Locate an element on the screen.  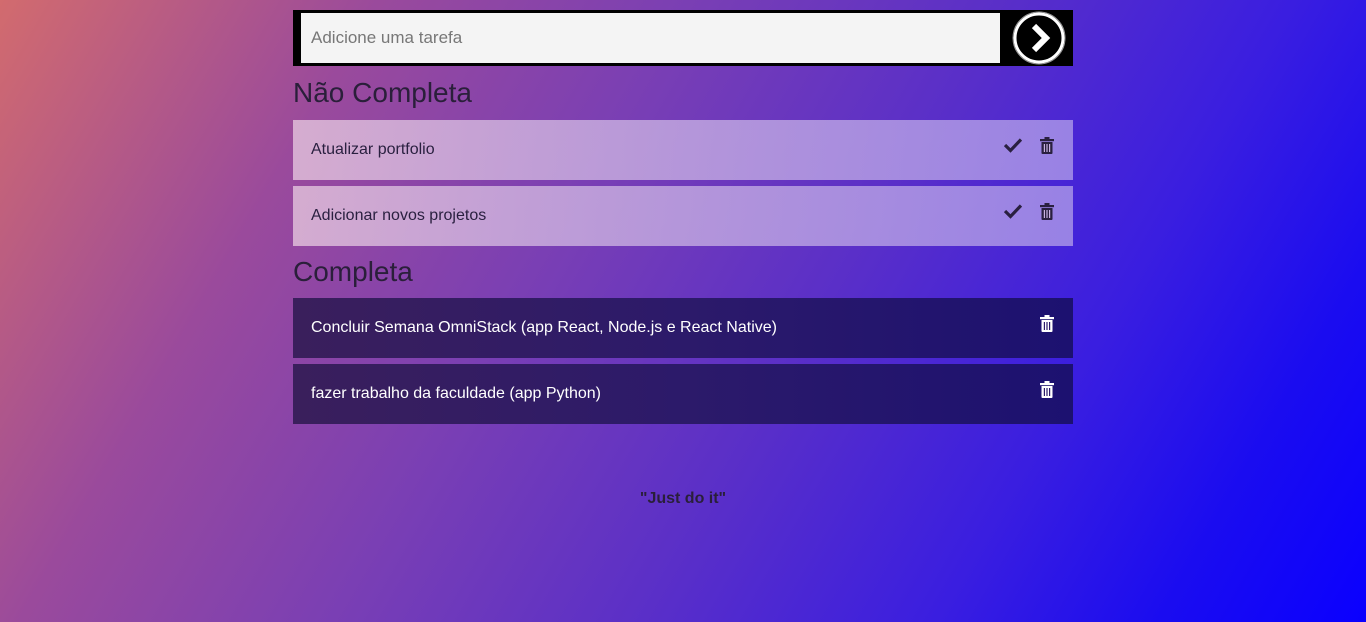
completed-section-title: Completa is located at coordinates (353, 271).